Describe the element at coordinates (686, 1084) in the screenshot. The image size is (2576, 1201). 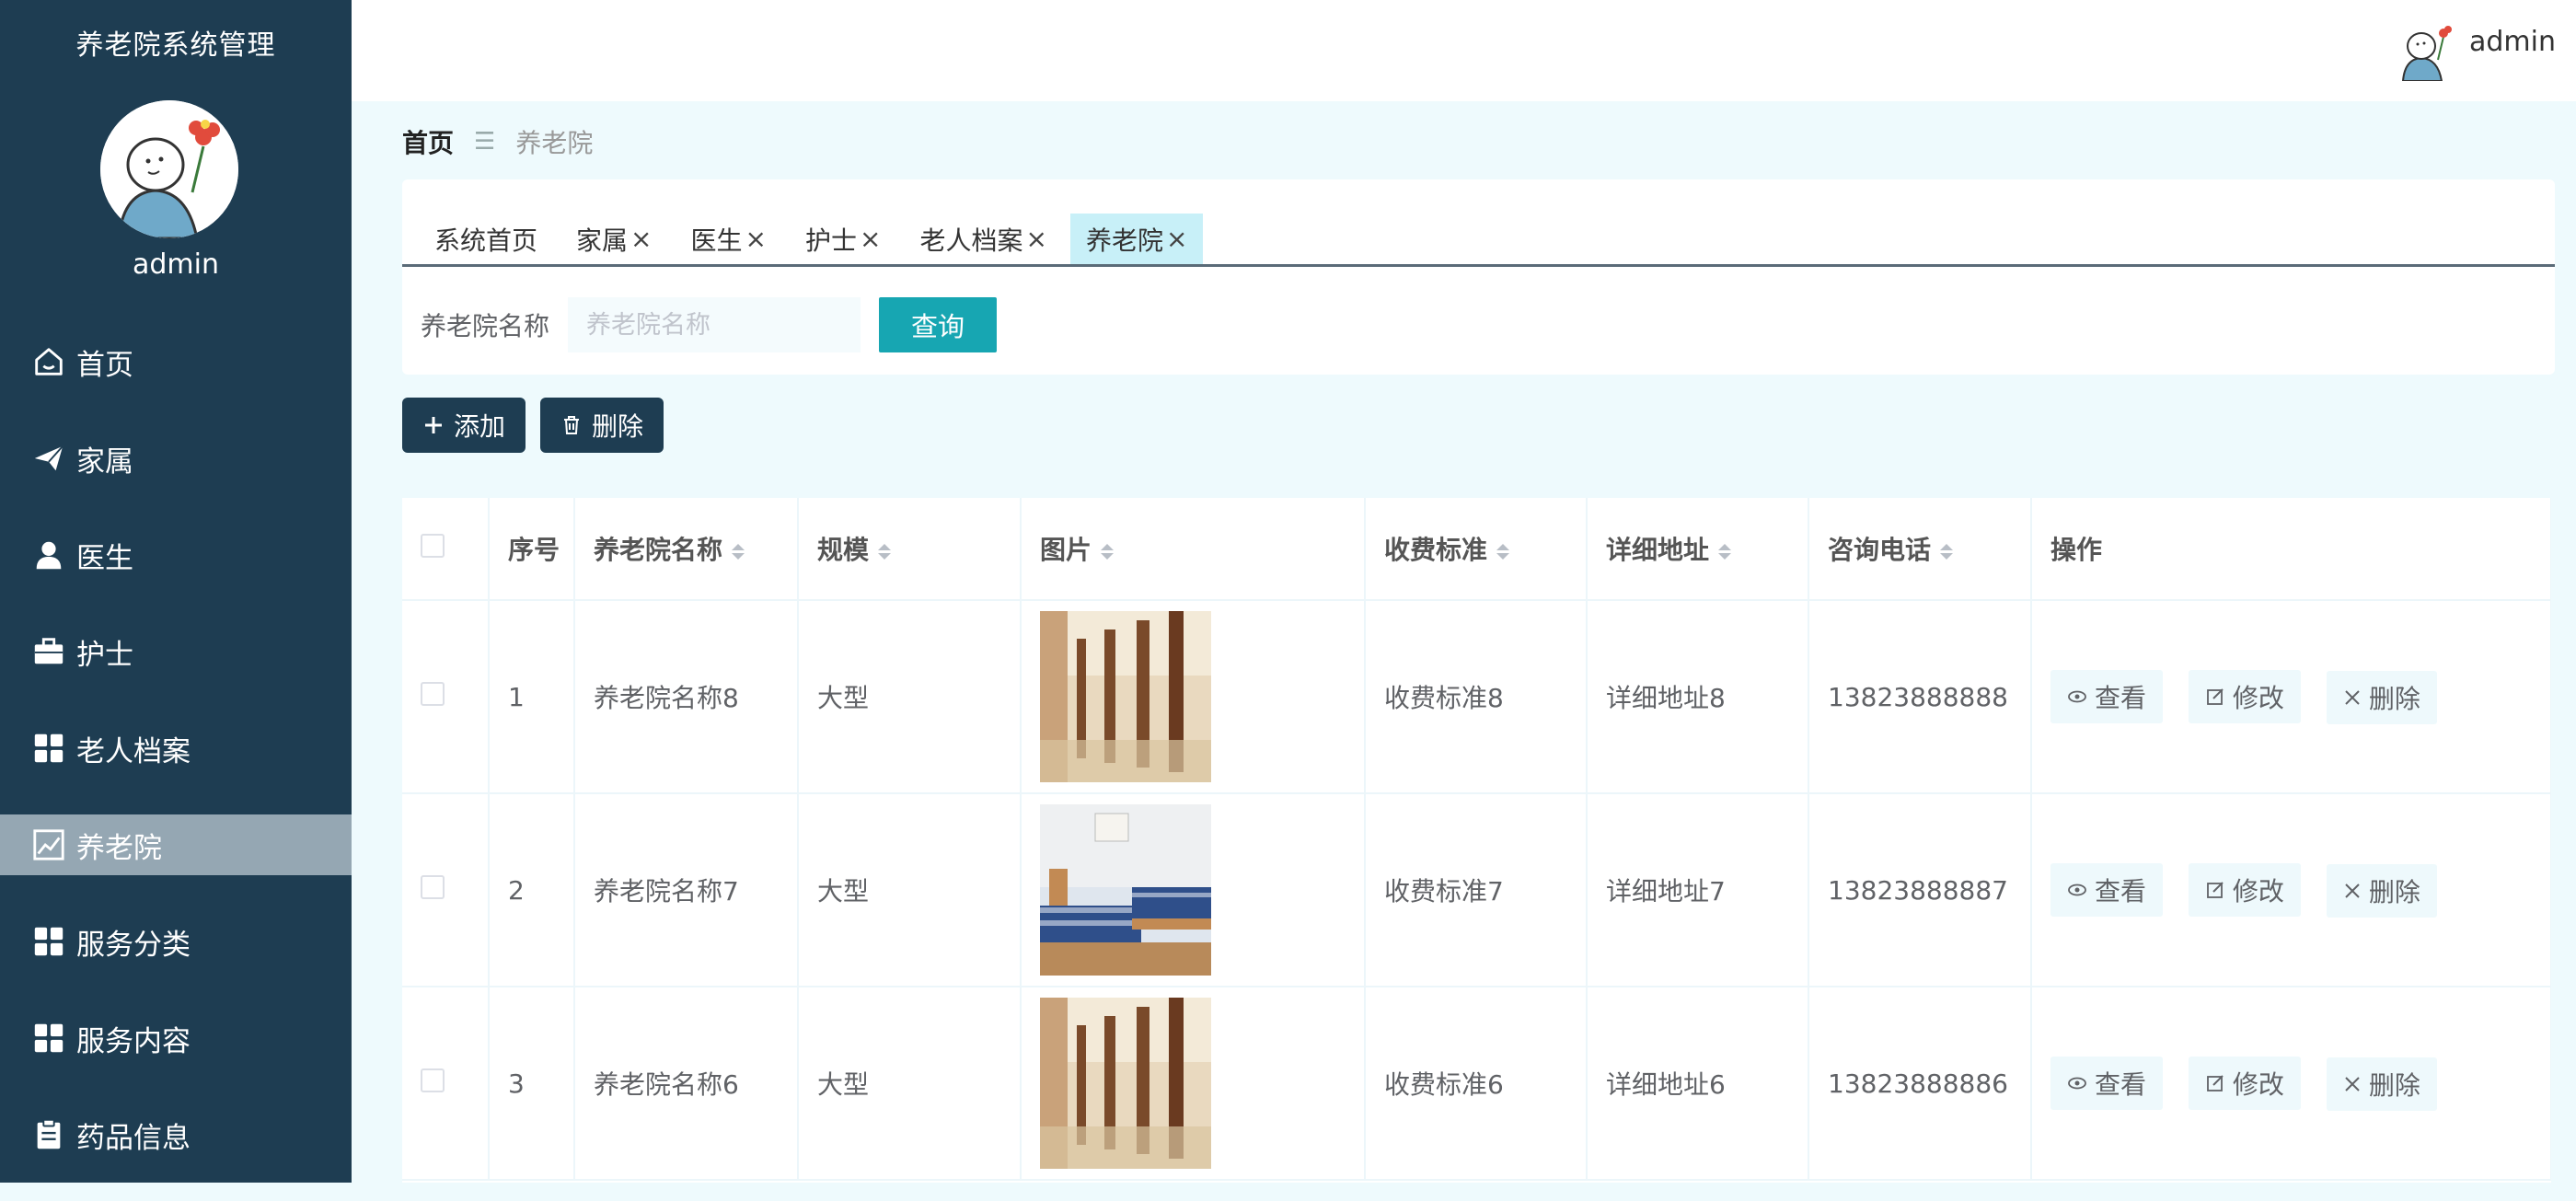
I see `cell-name: 养老院名称6` at that location.